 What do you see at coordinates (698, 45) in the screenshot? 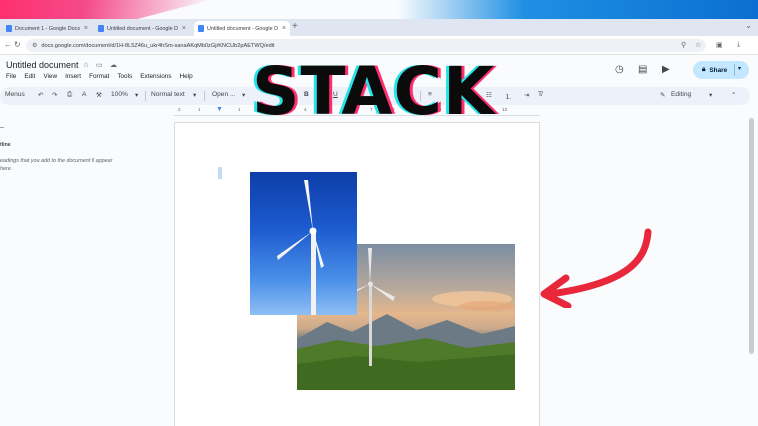
I see `bookmark-star-icon: ☆` at bounding box center [698, 45].